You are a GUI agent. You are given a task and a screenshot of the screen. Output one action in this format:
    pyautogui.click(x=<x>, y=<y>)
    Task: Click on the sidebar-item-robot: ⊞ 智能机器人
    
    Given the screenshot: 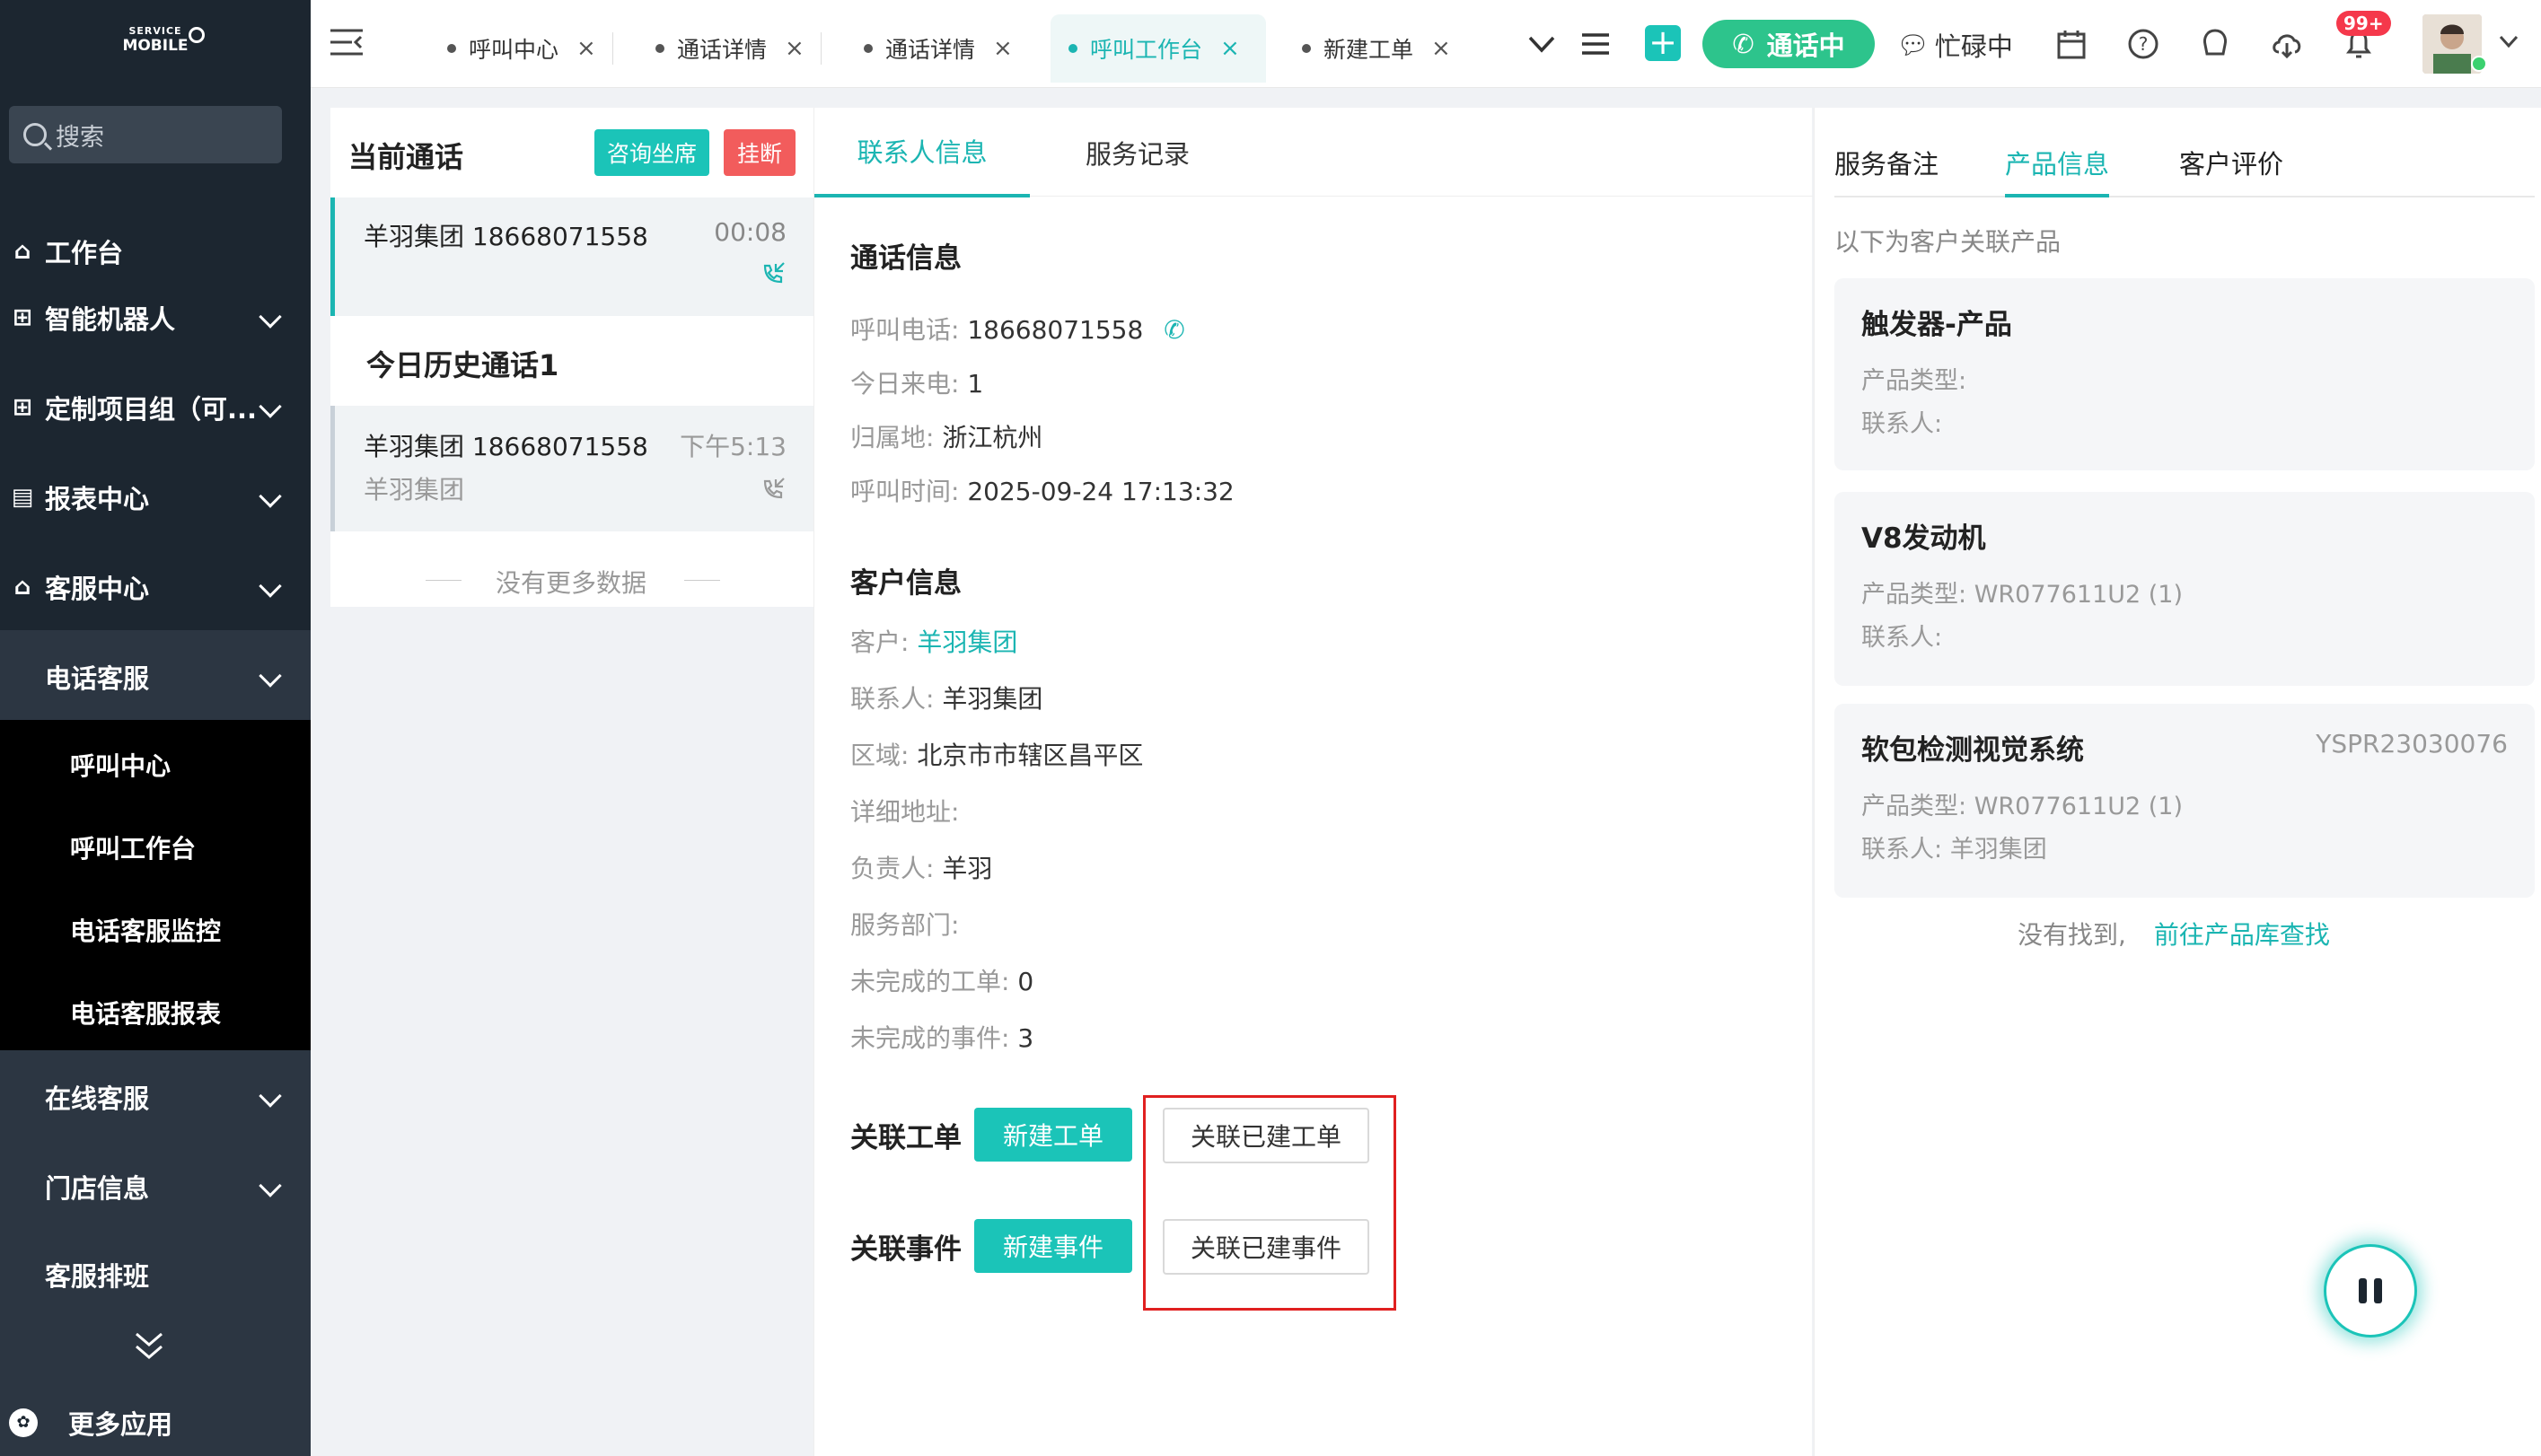 What is the action you would take?
    pyautogui.click(x=156, y=318)
    